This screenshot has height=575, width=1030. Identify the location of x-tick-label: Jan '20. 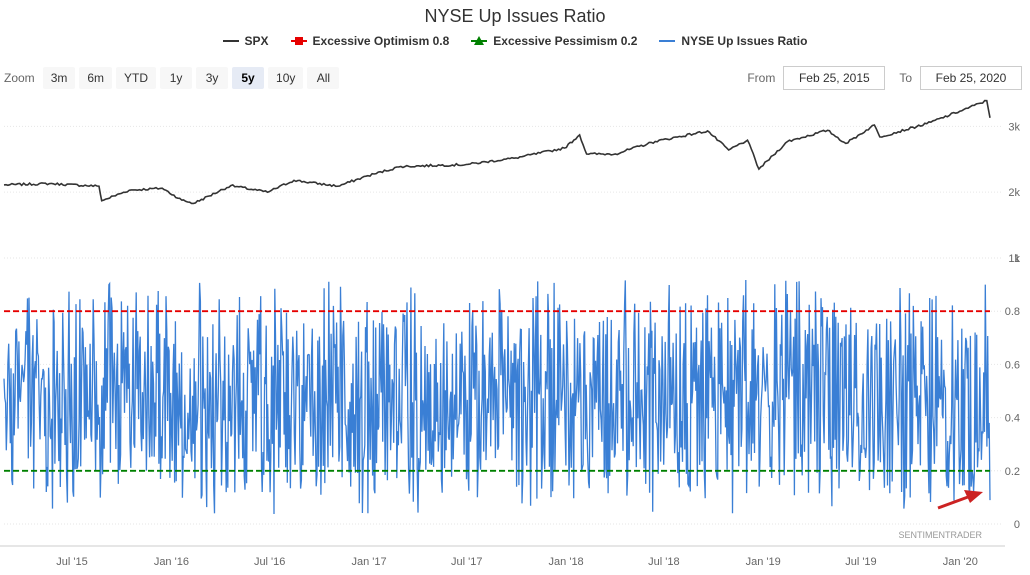
(960, 562).